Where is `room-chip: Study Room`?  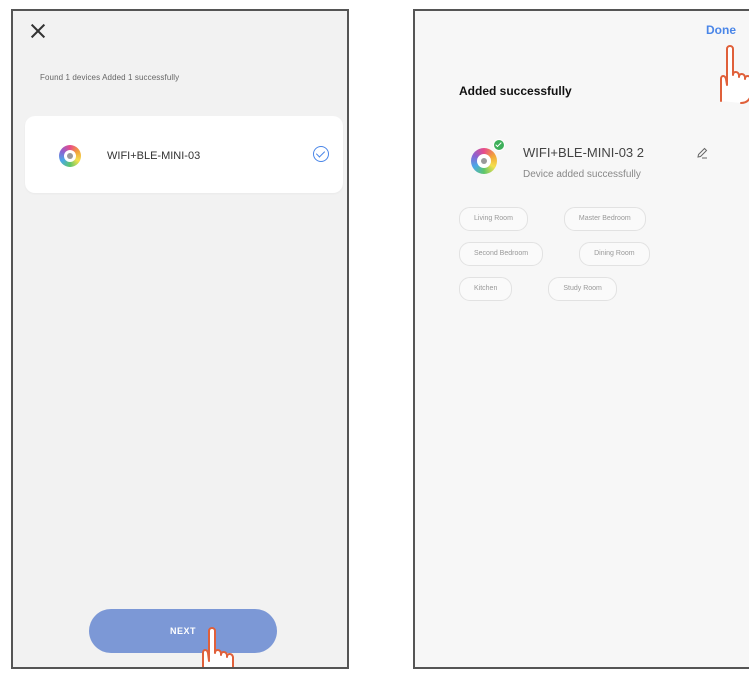 room-chip: Study Room is located at coordinates (582, 289).